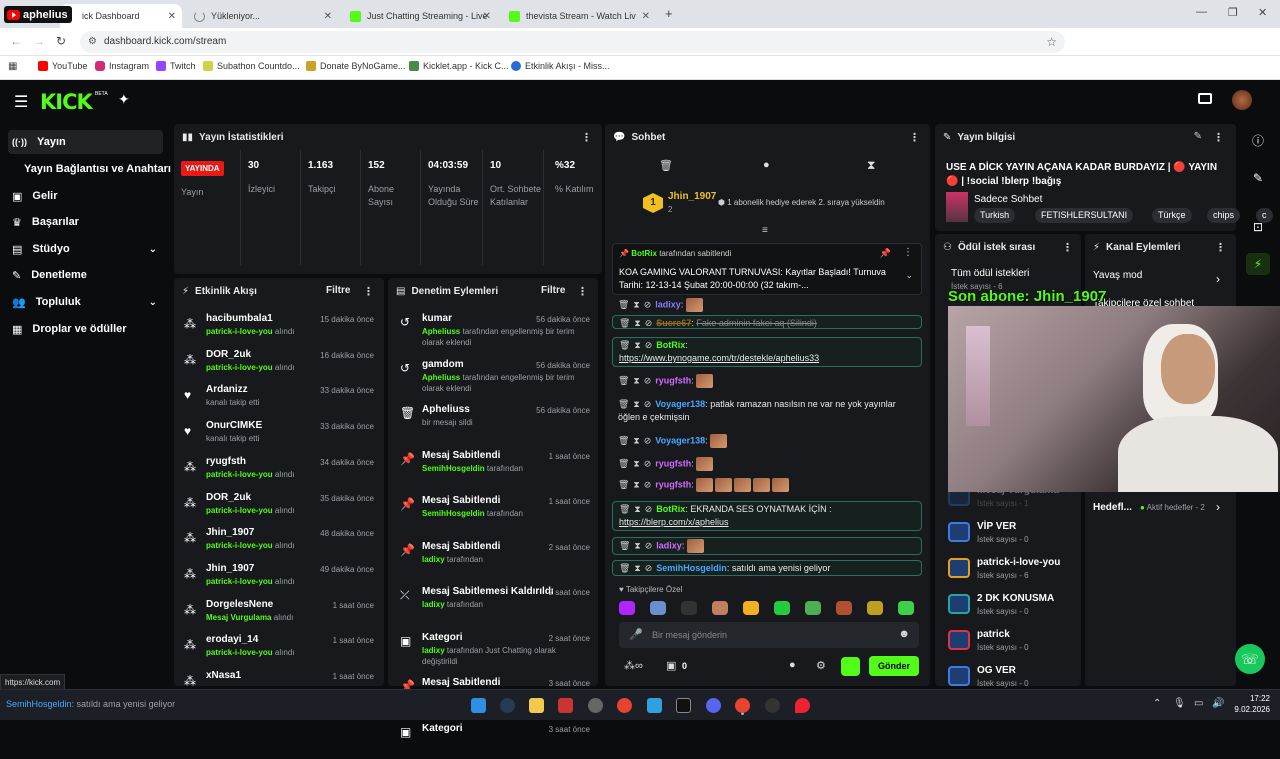 Image resolution: width=1280 pixels, height=759 pixels. What do you see at coordinates (1117, 275) in the screenshot?
I see `slow-mode-toggle: Yavaş mod` at bounding box center [1117, 275].